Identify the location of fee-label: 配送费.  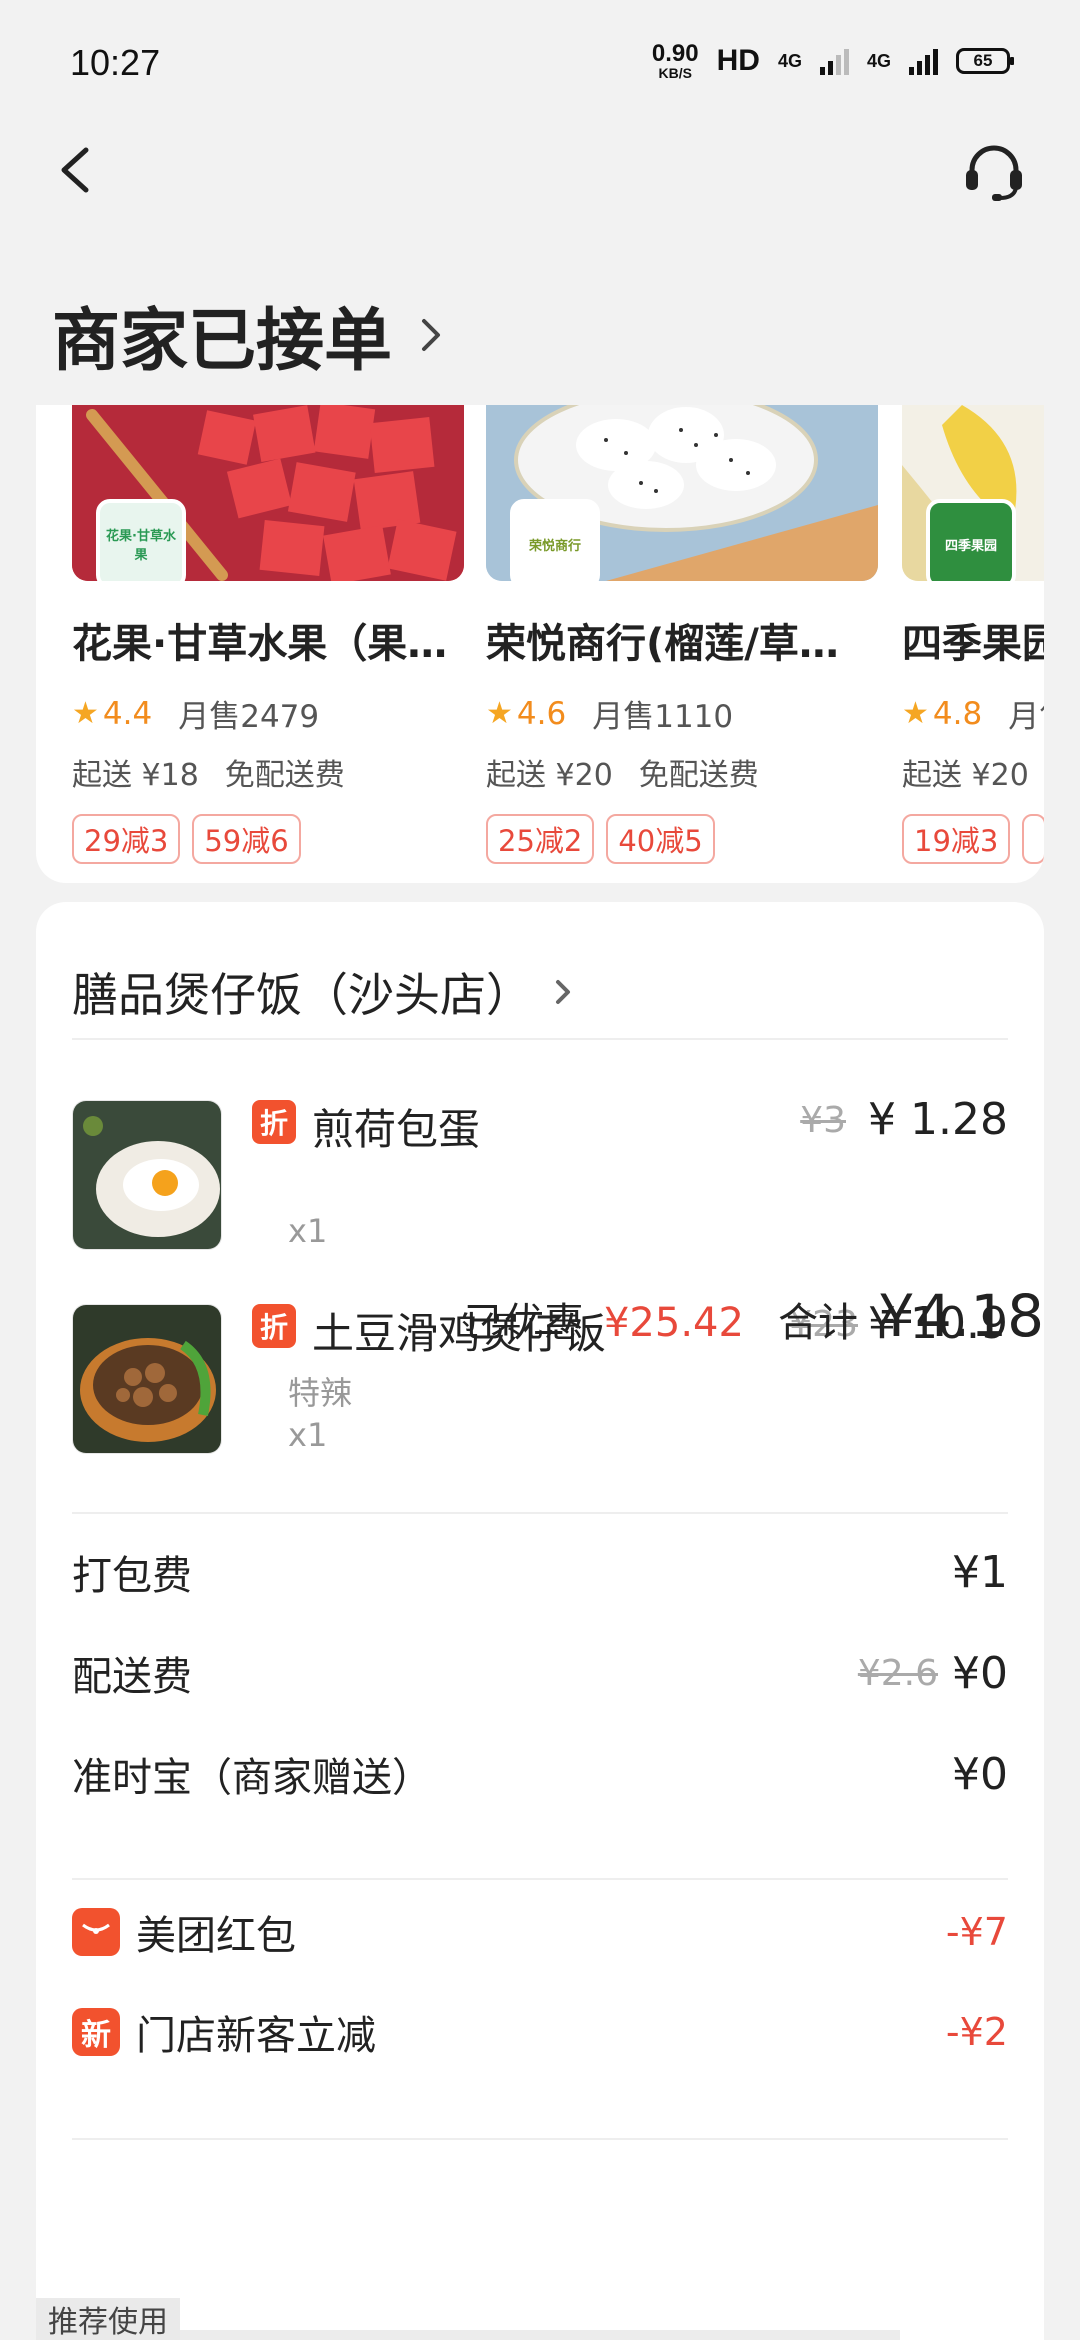
(132, 1677).